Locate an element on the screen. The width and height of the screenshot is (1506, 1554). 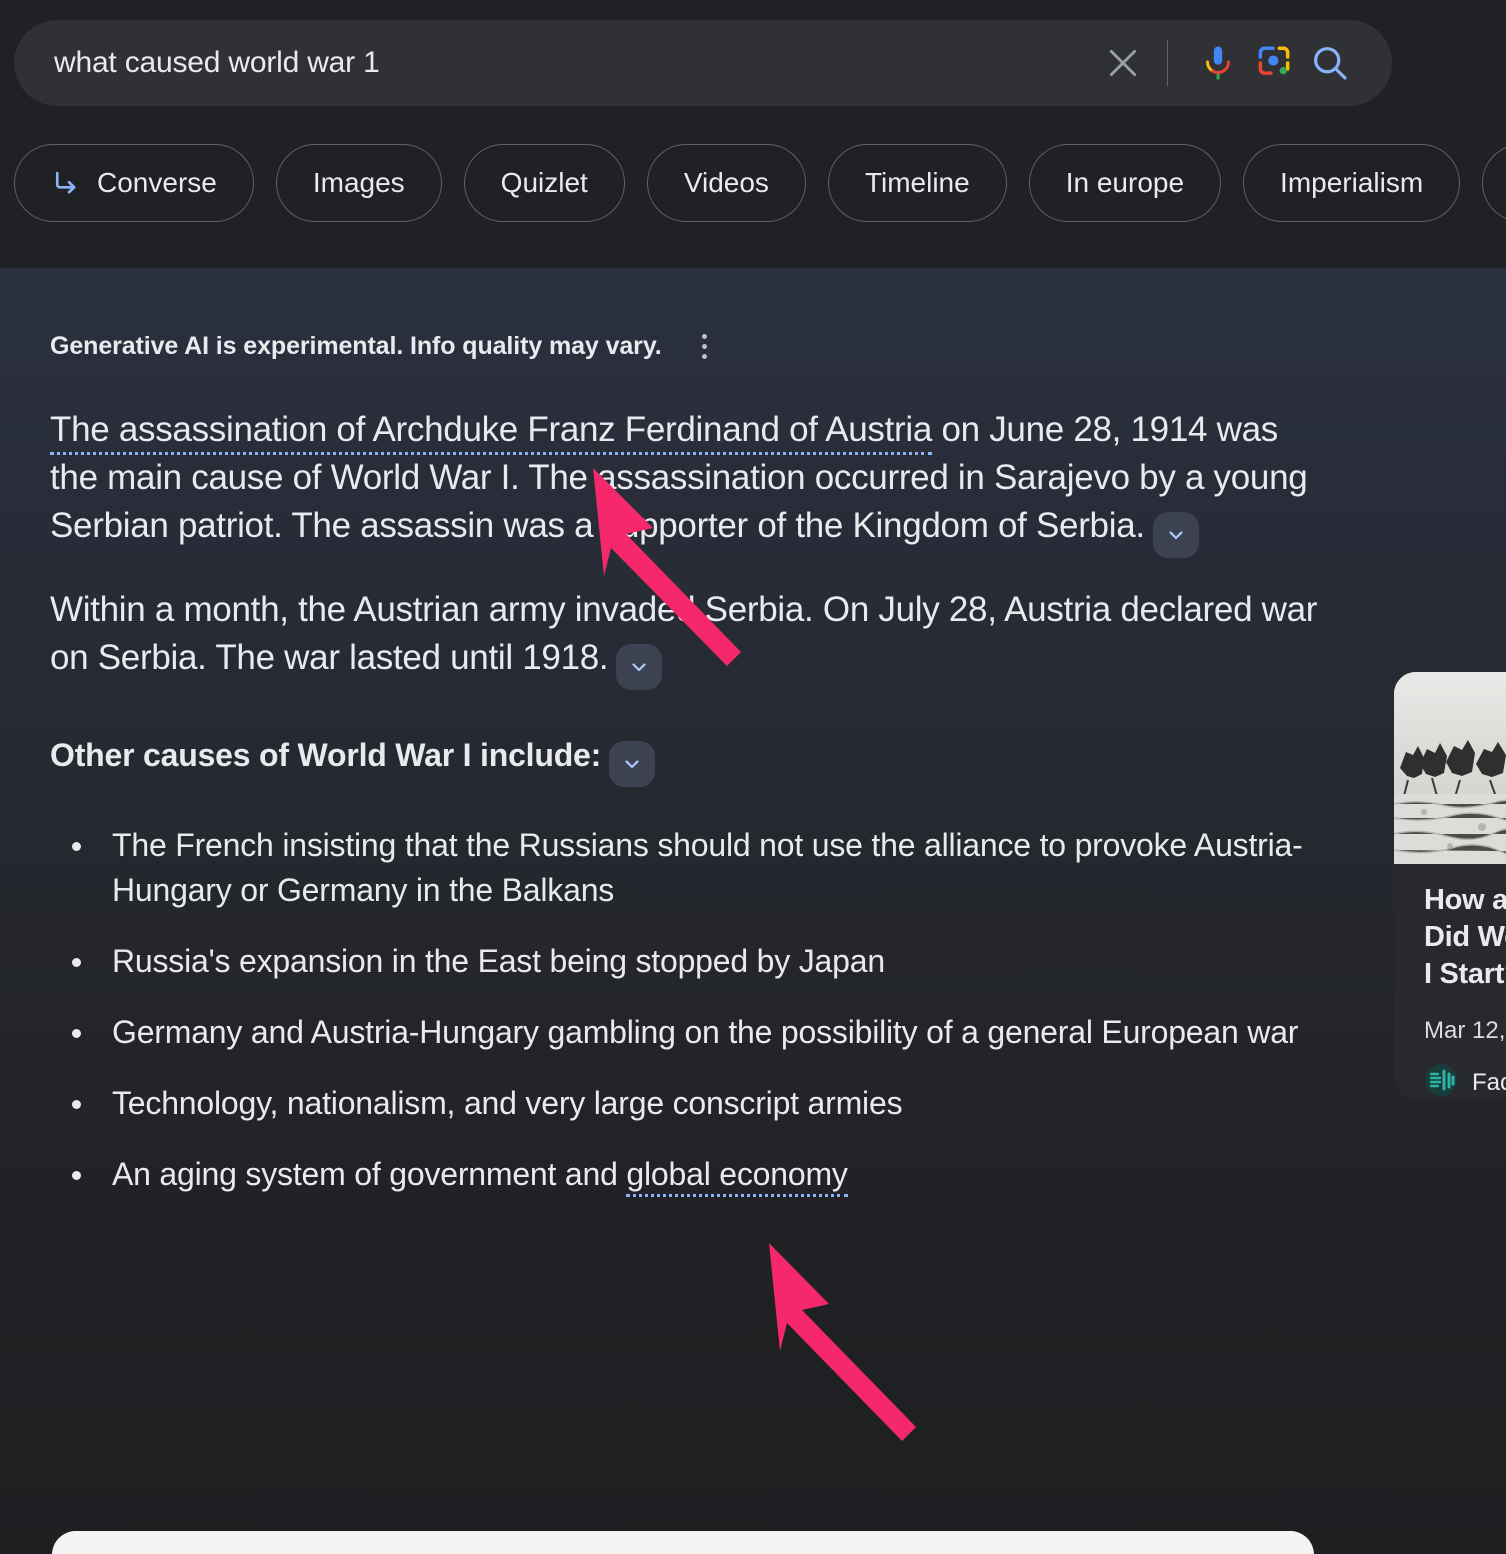
chip-converse: Converse is located at coordinates (134, 183).